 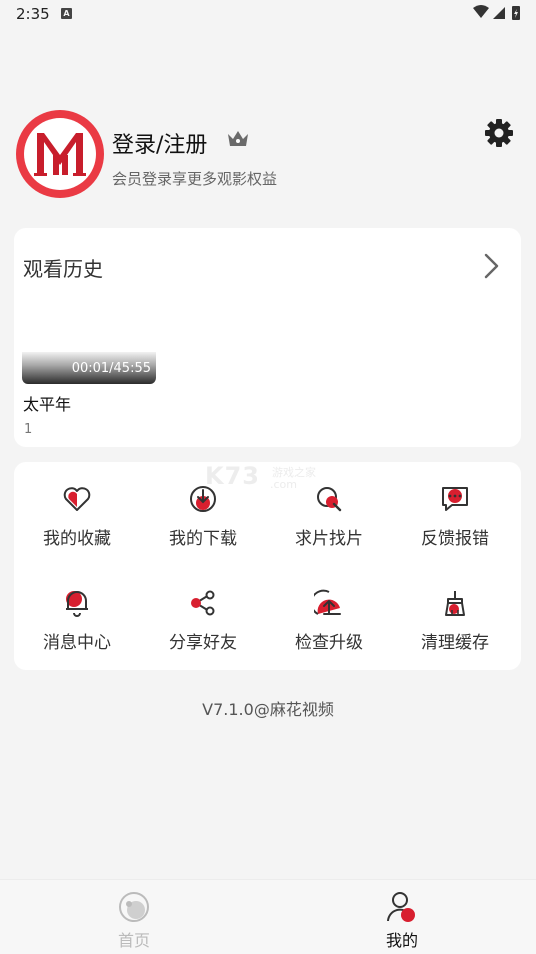 What do you see at coordinates (203, 603) in the screenshot?
I see `share-icon` at bounding box center [203, 603].